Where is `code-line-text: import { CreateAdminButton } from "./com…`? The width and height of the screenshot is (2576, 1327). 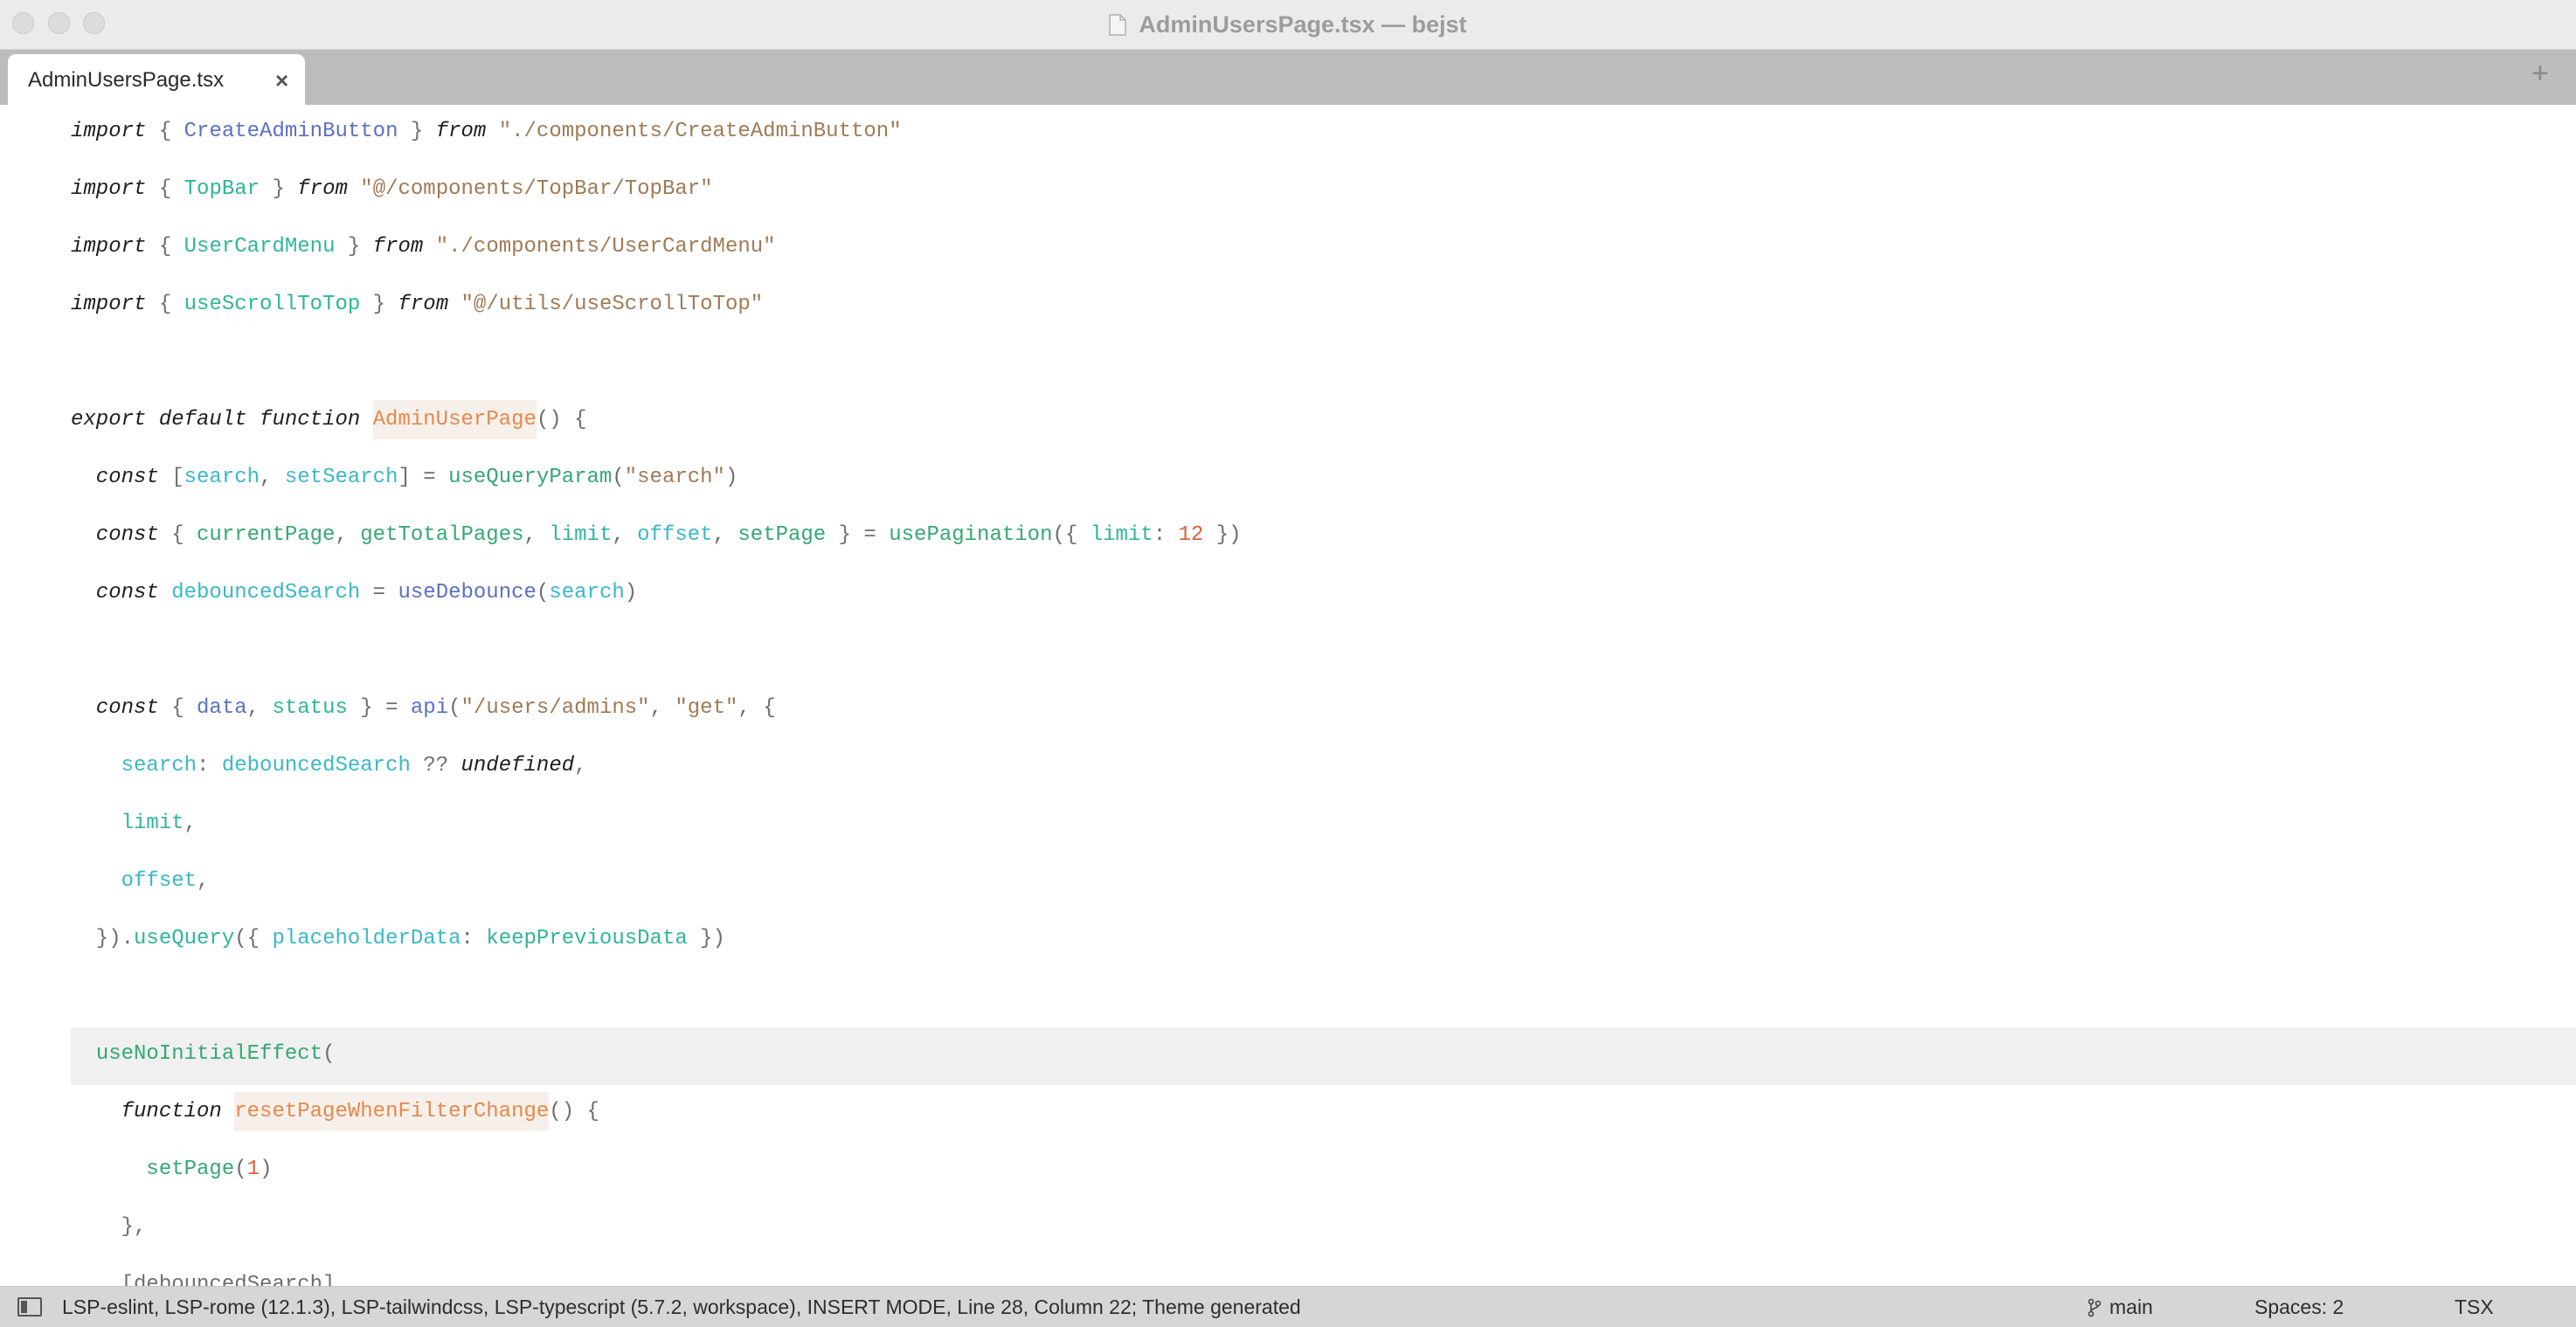
code-line-text: import { CreateAdminButton } from "./com… is located at coordinates (486, 131).